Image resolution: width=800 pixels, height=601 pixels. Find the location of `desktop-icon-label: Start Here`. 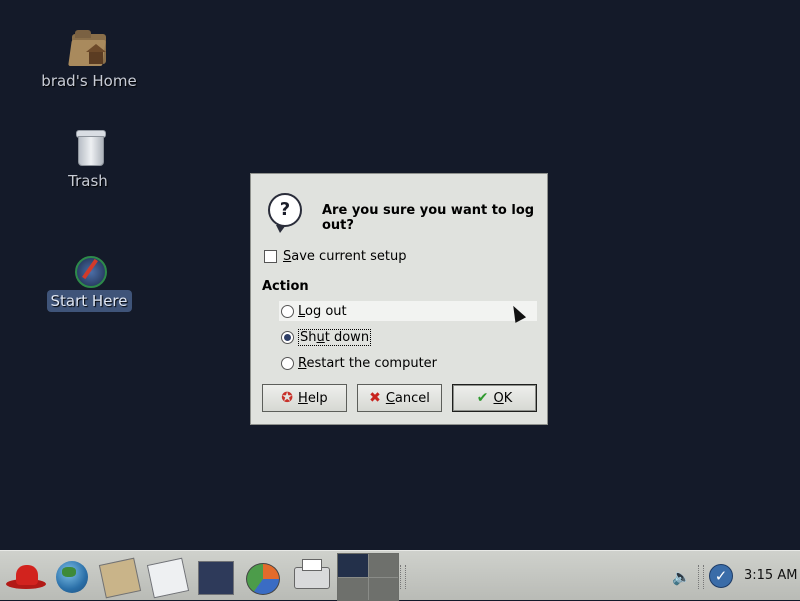

desktop-icon-label: Start Here is located at coordinates (89, 301).